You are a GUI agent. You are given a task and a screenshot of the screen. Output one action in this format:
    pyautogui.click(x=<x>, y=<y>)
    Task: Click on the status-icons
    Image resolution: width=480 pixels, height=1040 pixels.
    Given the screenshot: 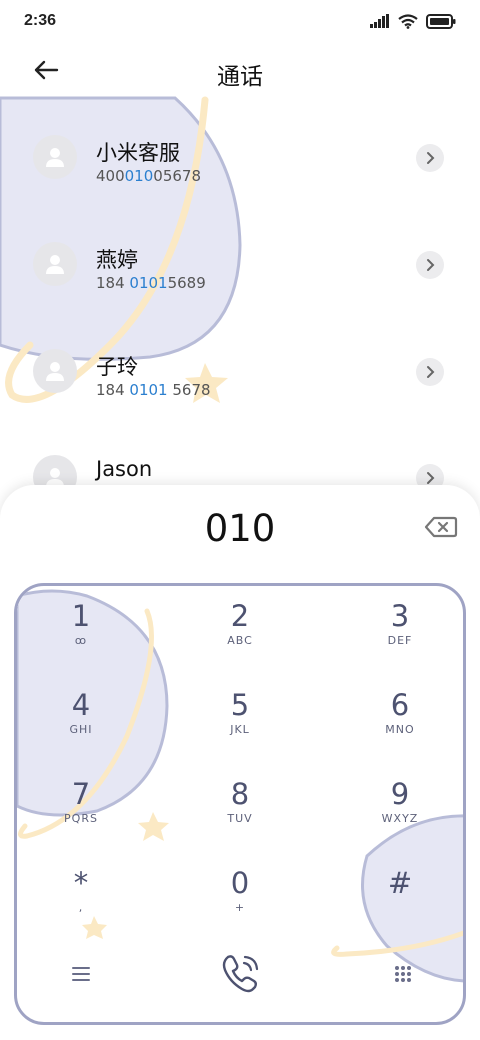 What is the action you would take?
    pyautogui.click(x=413, y=21)
    